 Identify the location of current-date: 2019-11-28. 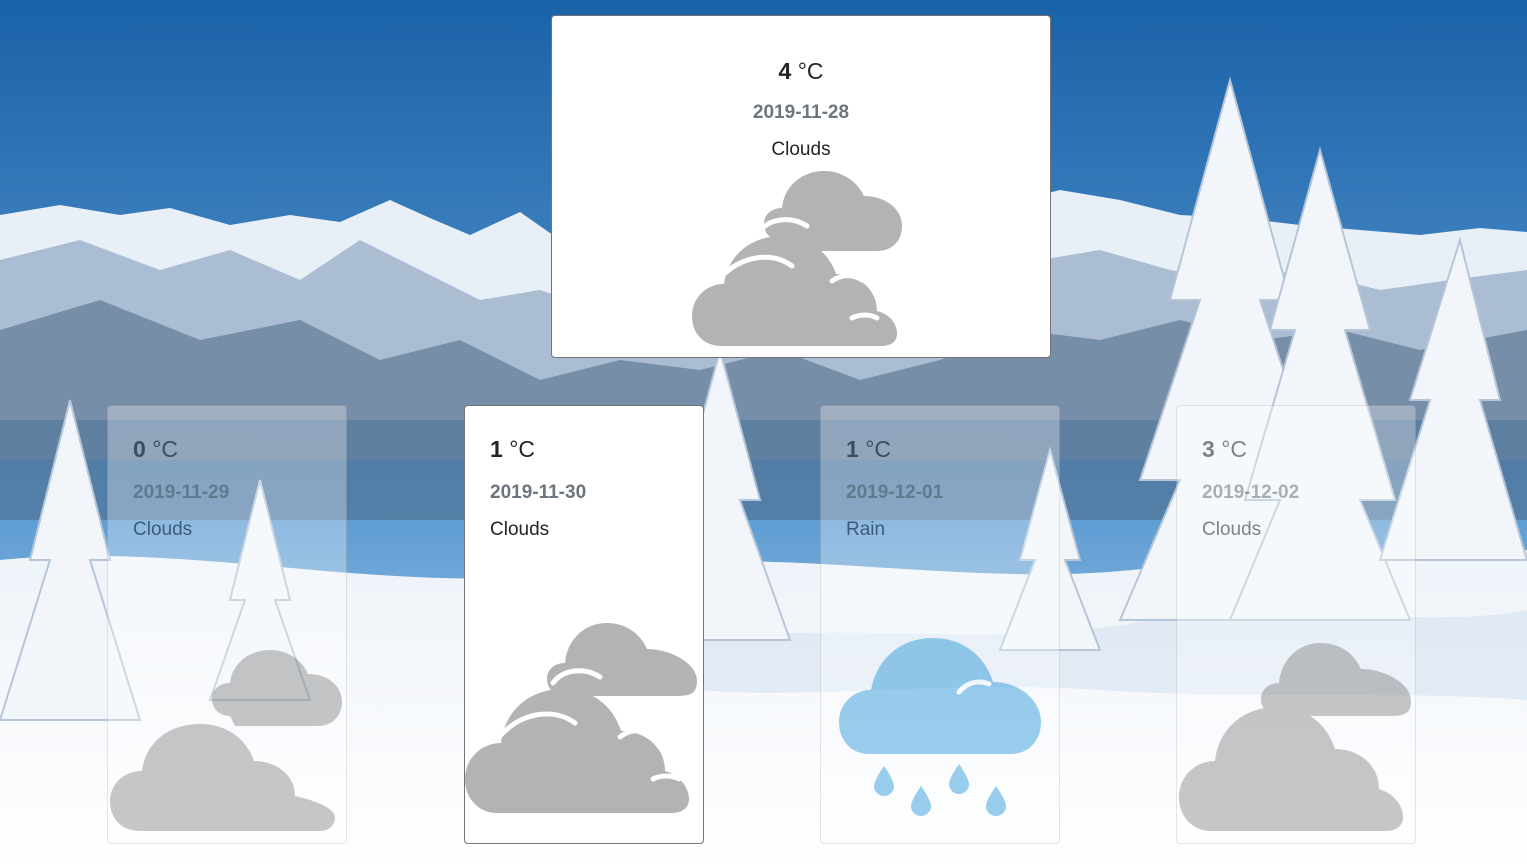
(801, 112).